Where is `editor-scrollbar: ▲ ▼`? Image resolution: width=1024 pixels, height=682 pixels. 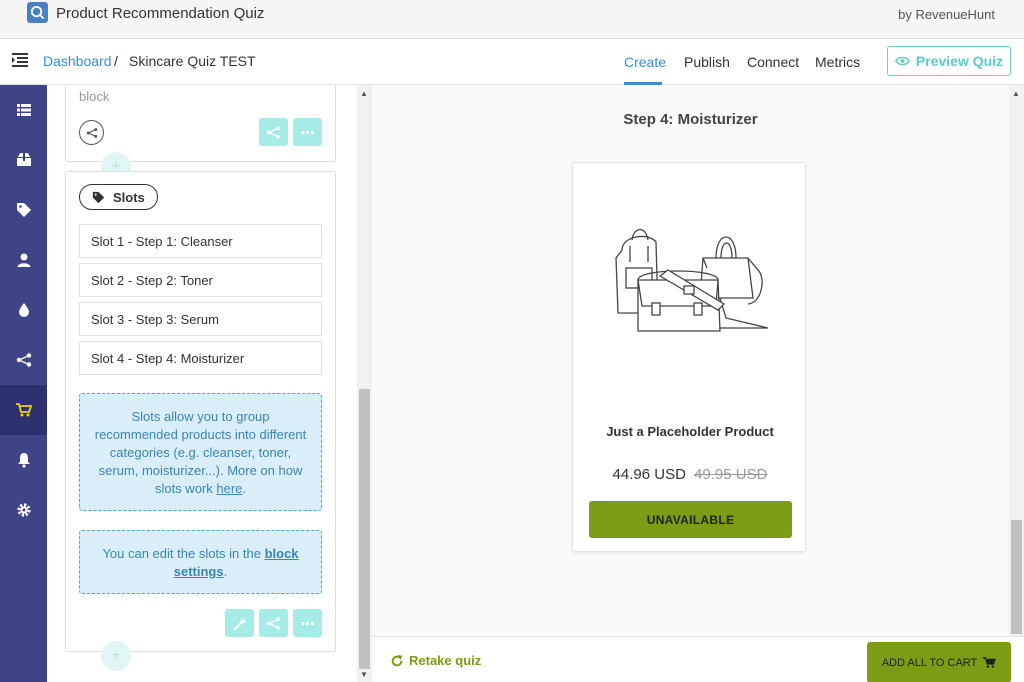 editor-scrollbar: ▲ ▼ is located at coordinates (364, 383).